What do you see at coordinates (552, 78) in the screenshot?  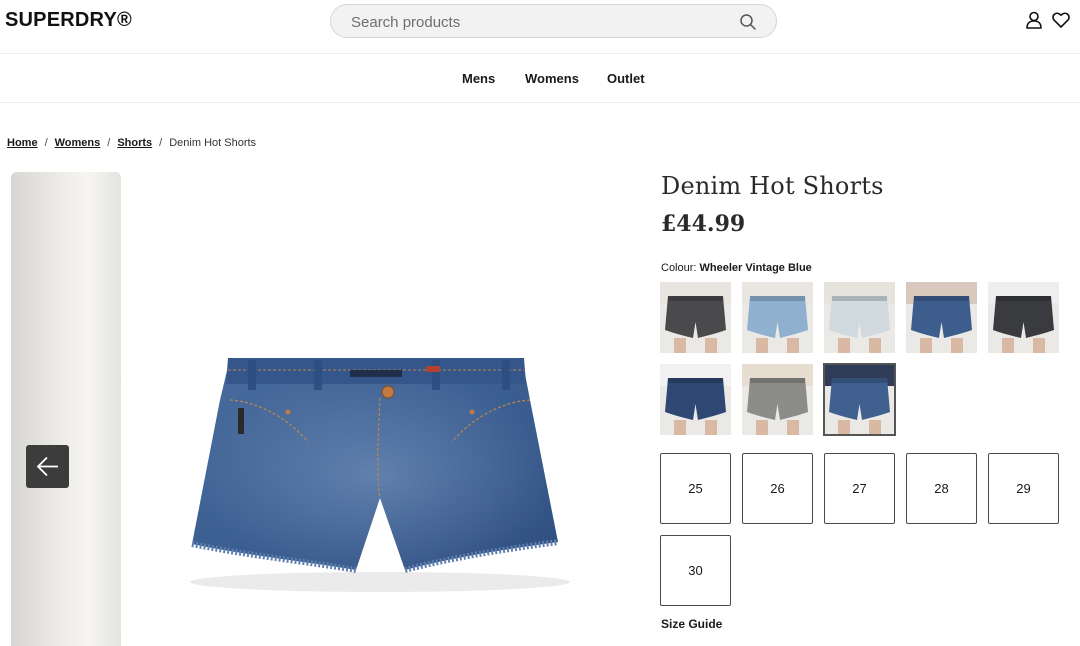 I see `nav-item-womens: Womens` at bounding box center [552, 78].